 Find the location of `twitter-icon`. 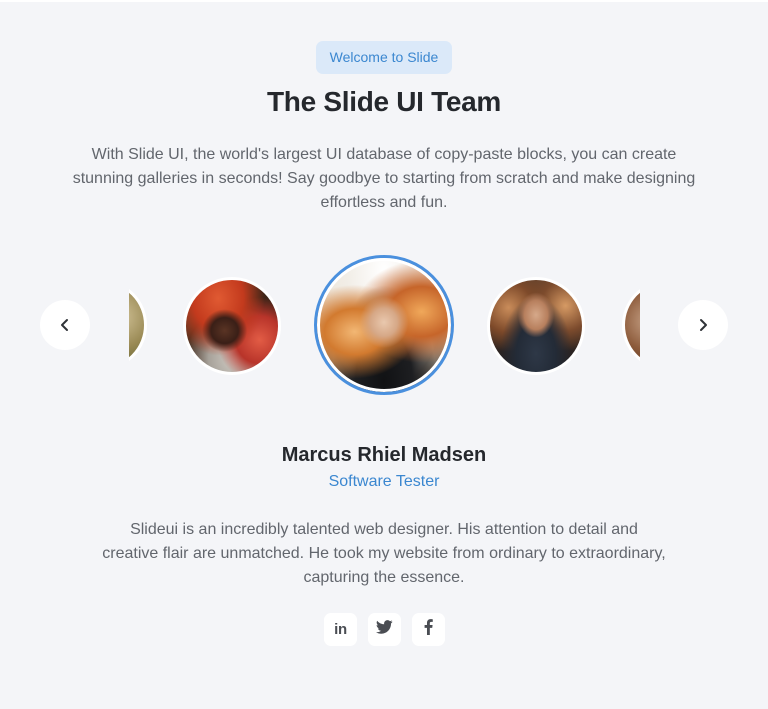

twitter-icon is located at coordinates (384, 629).